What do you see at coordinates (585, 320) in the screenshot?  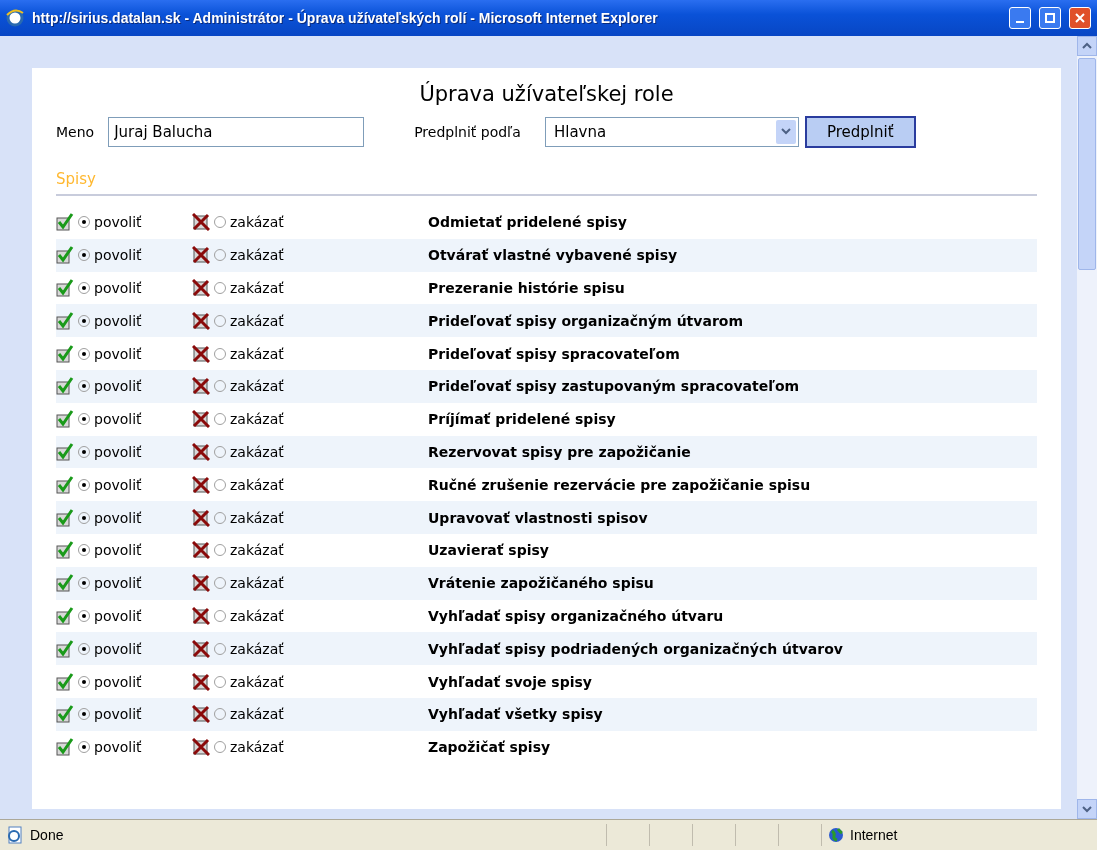 I see `permission-name: Prideľovať spisy organizačným útvarom` at bounding box center [585, 320].